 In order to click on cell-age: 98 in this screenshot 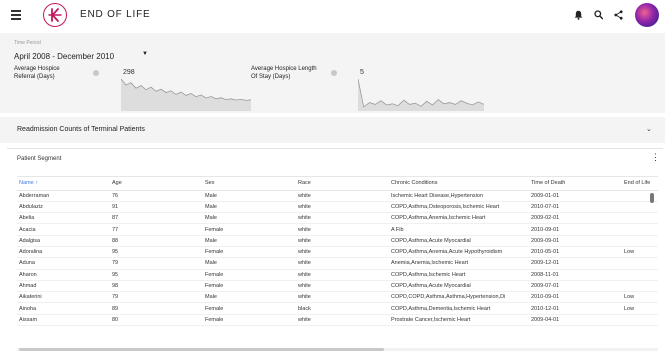, I will do `click(156, 286)`.